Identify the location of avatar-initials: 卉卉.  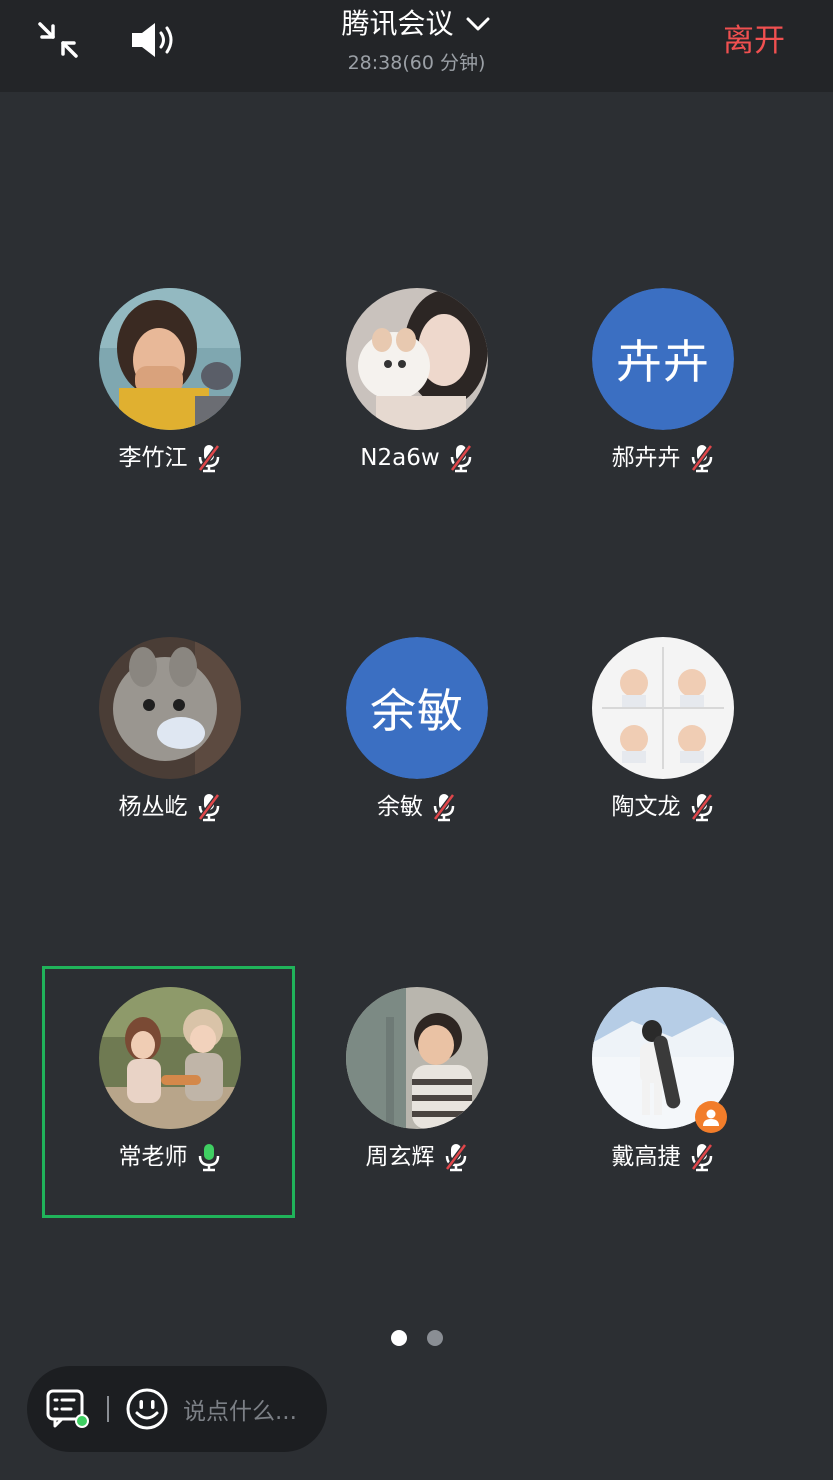
(663, 359).